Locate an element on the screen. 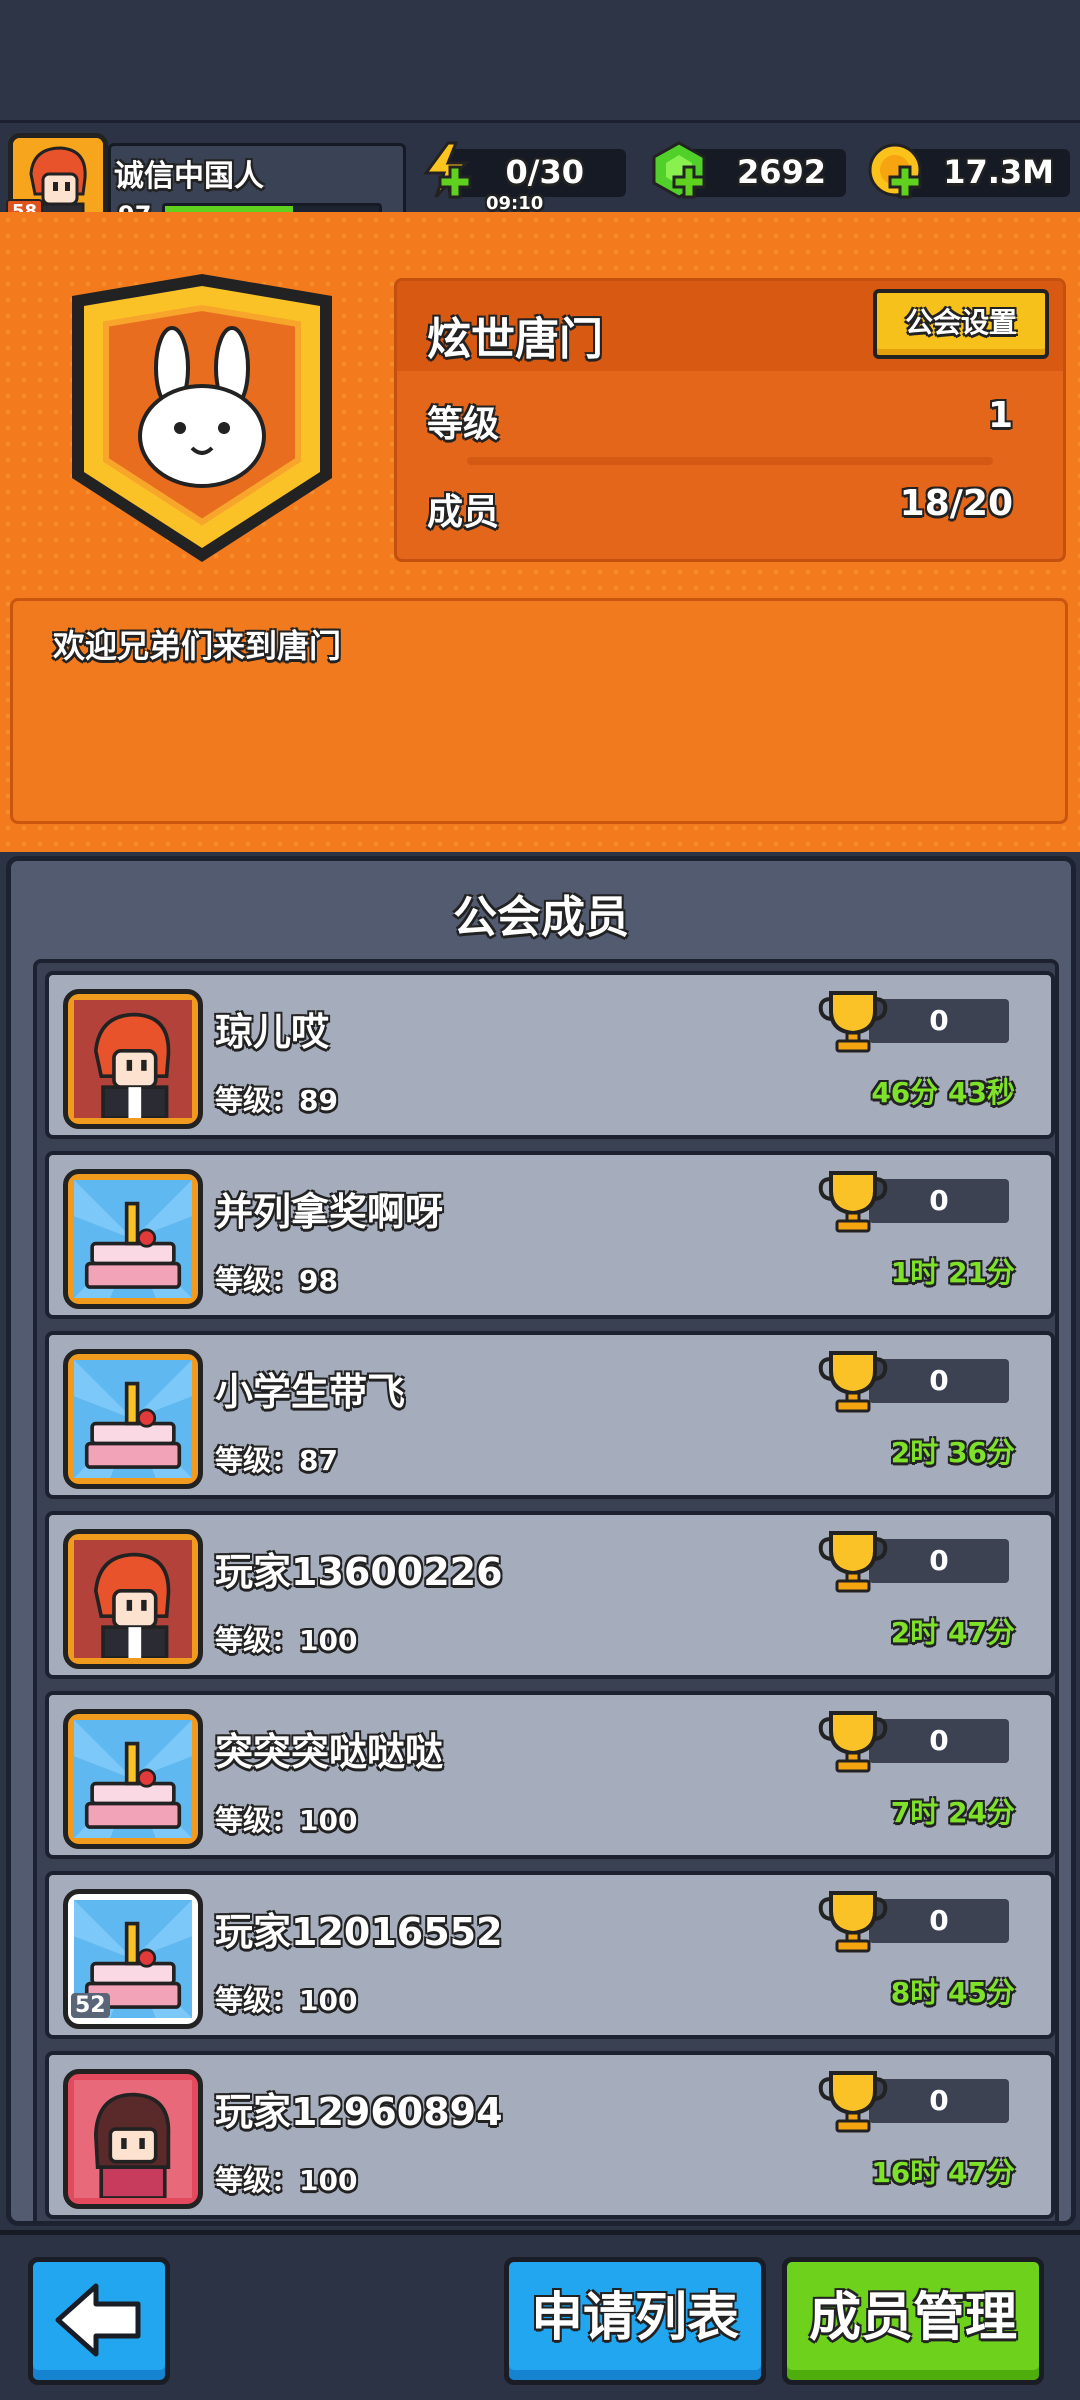  guild-emblem is located at coordinates (202, 418).